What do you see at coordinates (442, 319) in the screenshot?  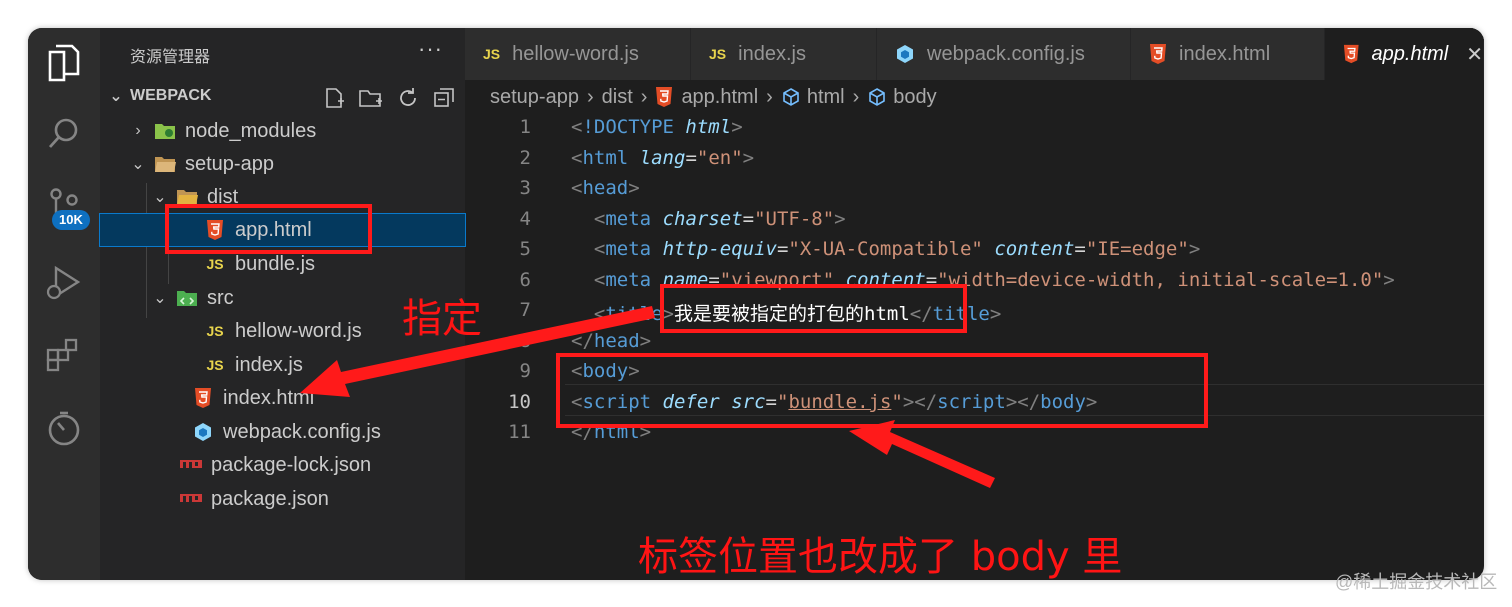 I see `annotation-specified: 指定` at bounding box center [442, 319].